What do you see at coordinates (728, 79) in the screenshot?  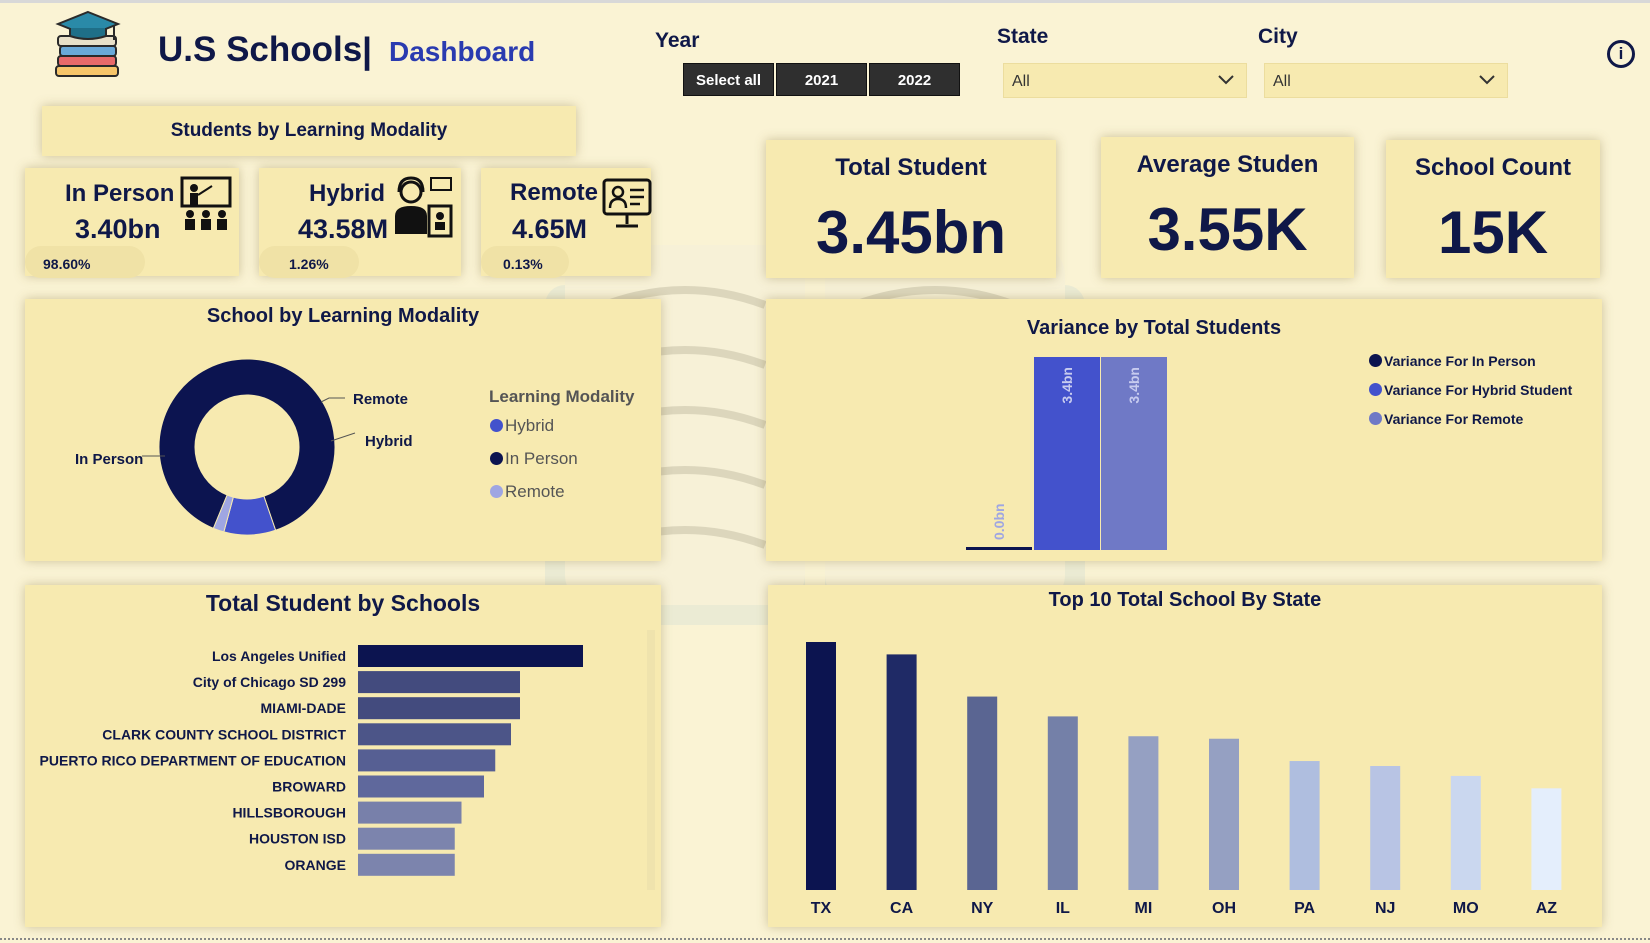 I see `year-select-all-button: Select all` at bounding box center [728, 79].